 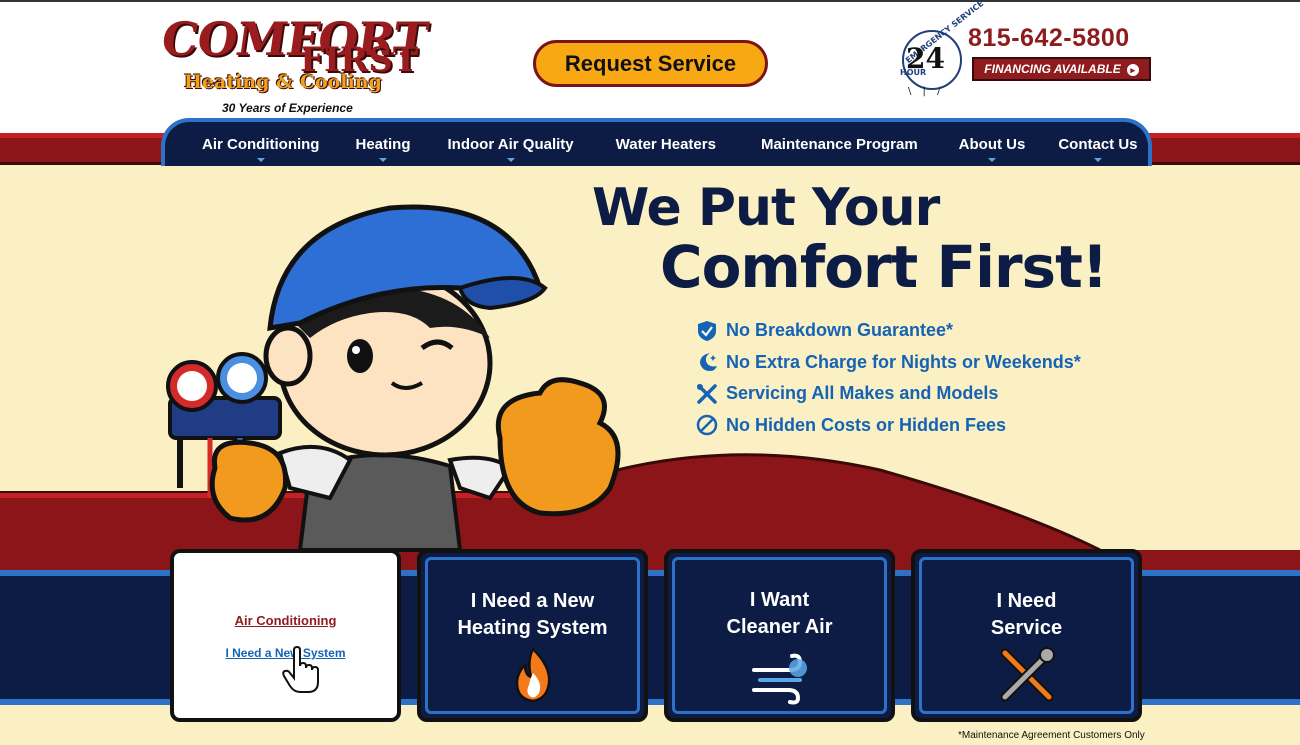 I want to click on card-title-line2: Service, so click(x=1026, y=628).